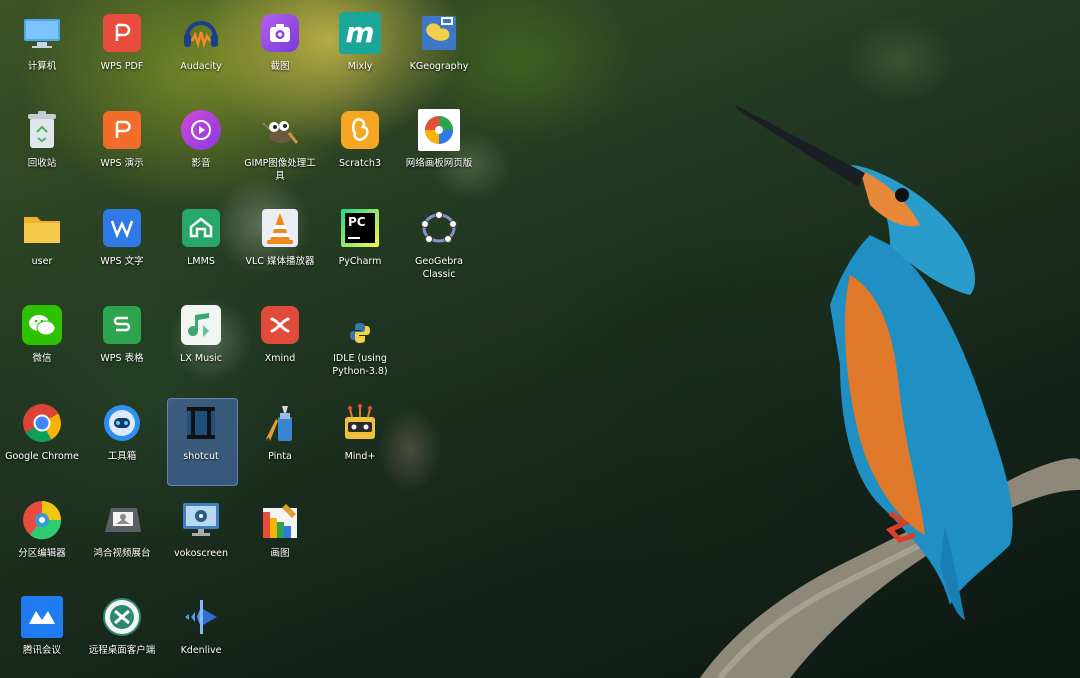 This screenshot has width=1080, height=678. What do you see at coordinates (122, 520) in the screenshot?
I see `video-booth-icon` at bounding box center [122, 520].